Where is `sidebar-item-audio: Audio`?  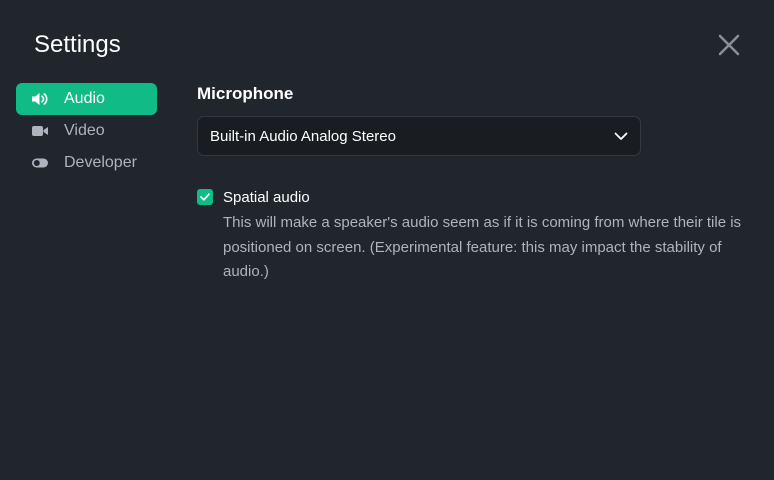 sidebar-item-audio: Audio is located at coordinates (86, 99).